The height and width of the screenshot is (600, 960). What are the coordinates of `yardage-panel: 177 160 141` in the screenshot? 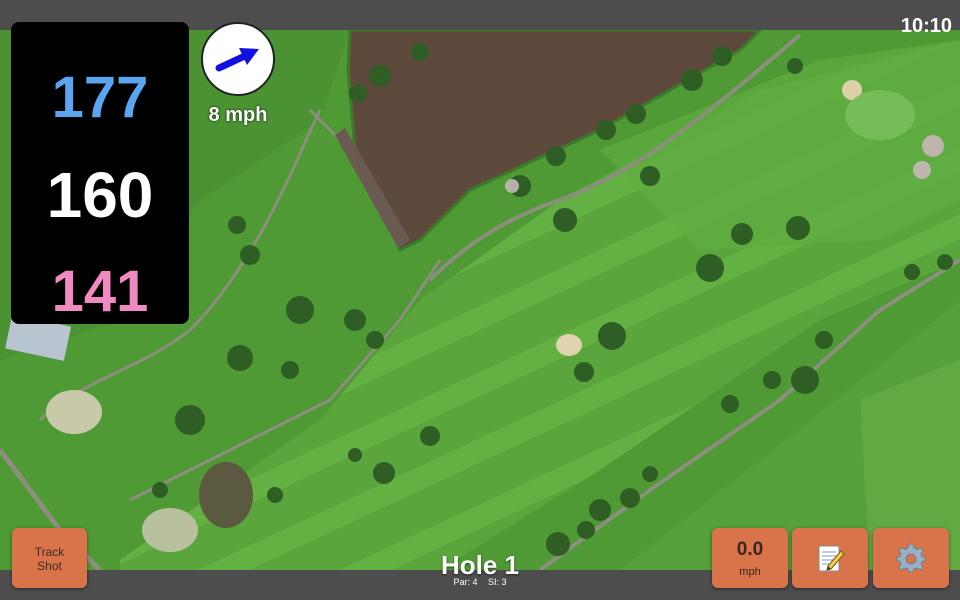 It's located at (100, 173).